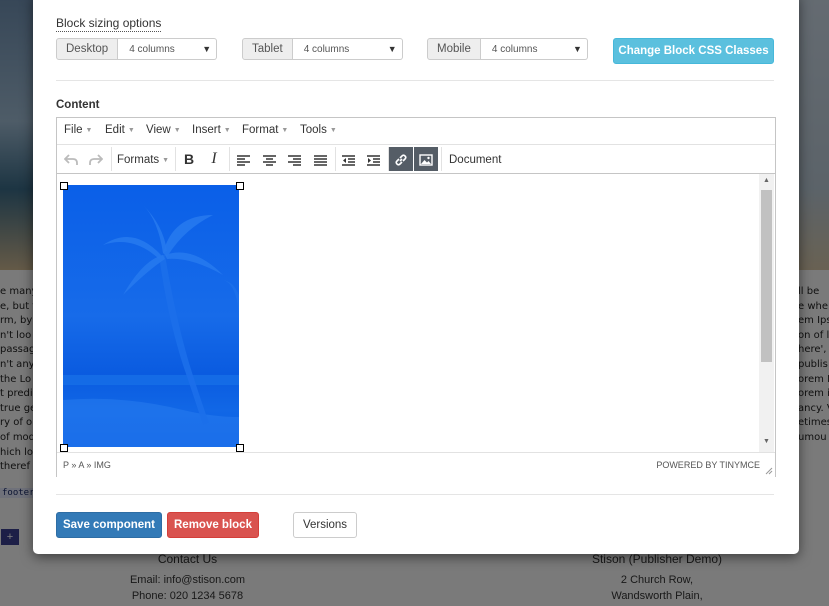  I want to click on menu-view: View ▼, so click(163, 130).